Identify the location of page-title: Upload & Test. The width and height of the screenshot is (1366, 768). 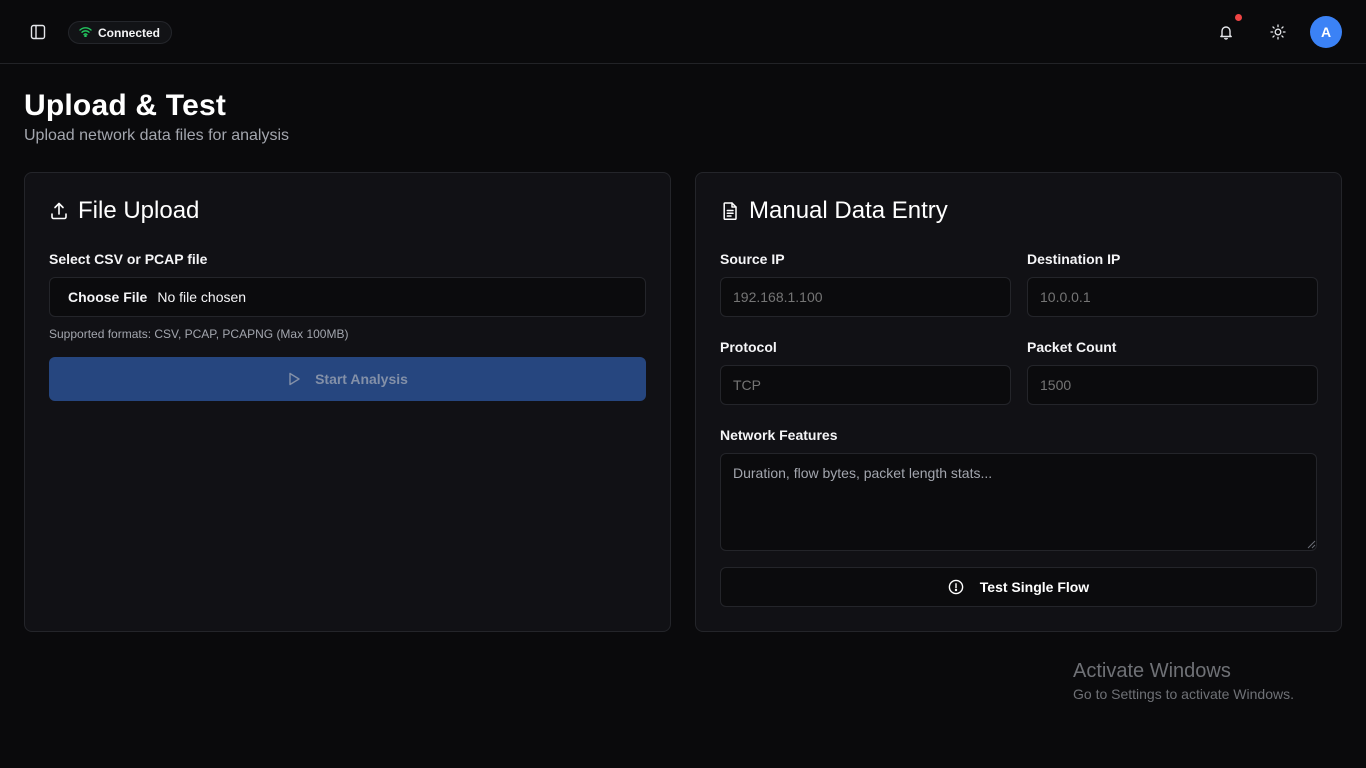
(125, 105).